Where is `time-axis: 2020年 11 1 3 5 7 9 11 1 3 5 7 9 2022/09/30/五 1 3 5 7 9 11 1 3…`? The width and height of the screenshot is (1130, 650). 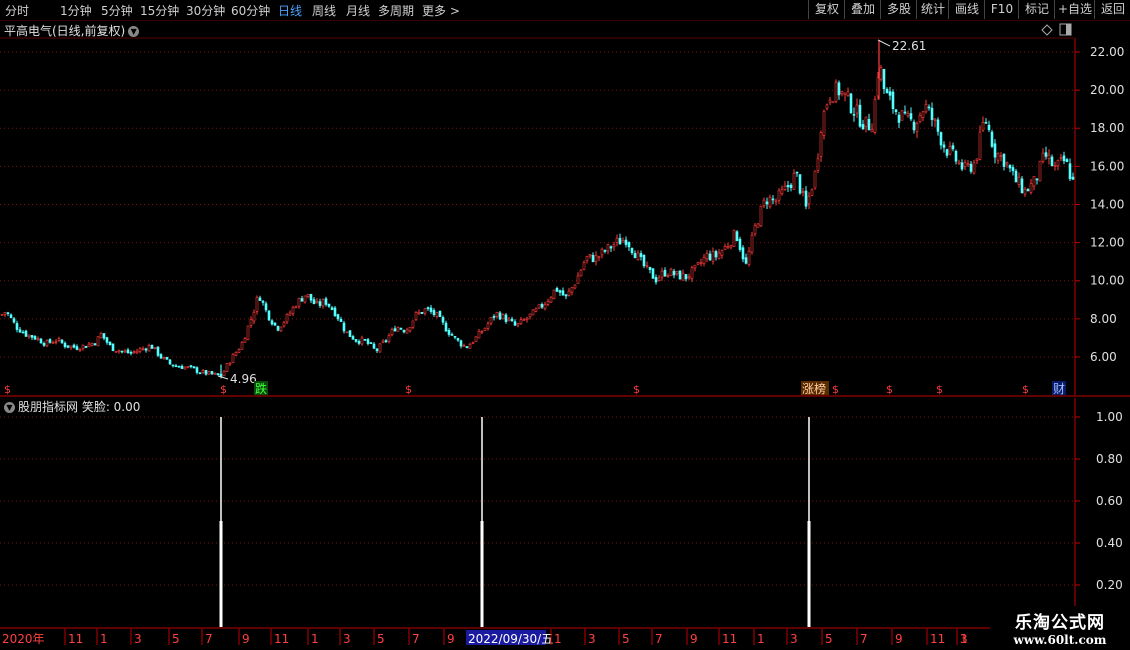
time-axis: 2020年 11 1 3 5 7 9 11 1 3 5 7 9 2022/09/30/五 1 3 5 7 9 11 1 3… is located at coordinates (485, 637).